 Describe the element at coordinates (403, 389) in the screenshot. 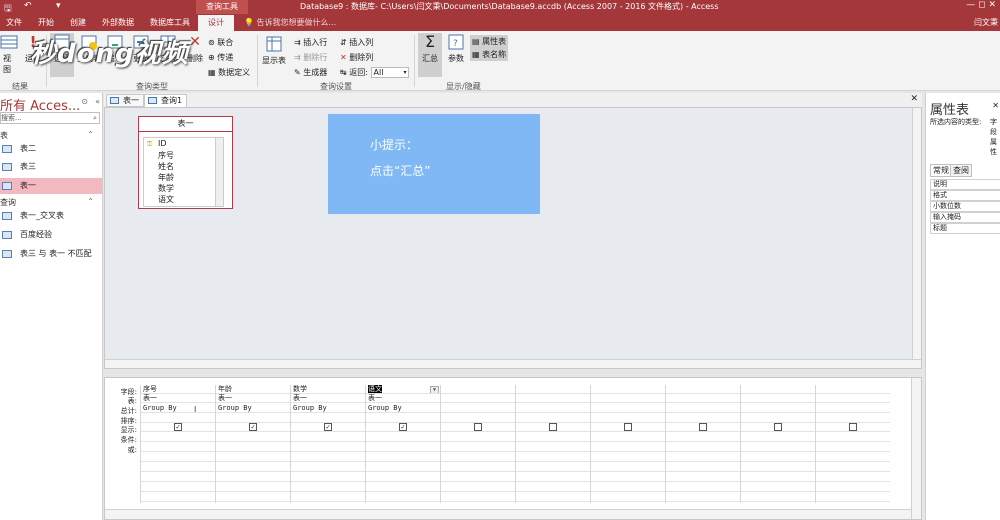

I see `grid-cell-field: 语文 ▼` at that location.